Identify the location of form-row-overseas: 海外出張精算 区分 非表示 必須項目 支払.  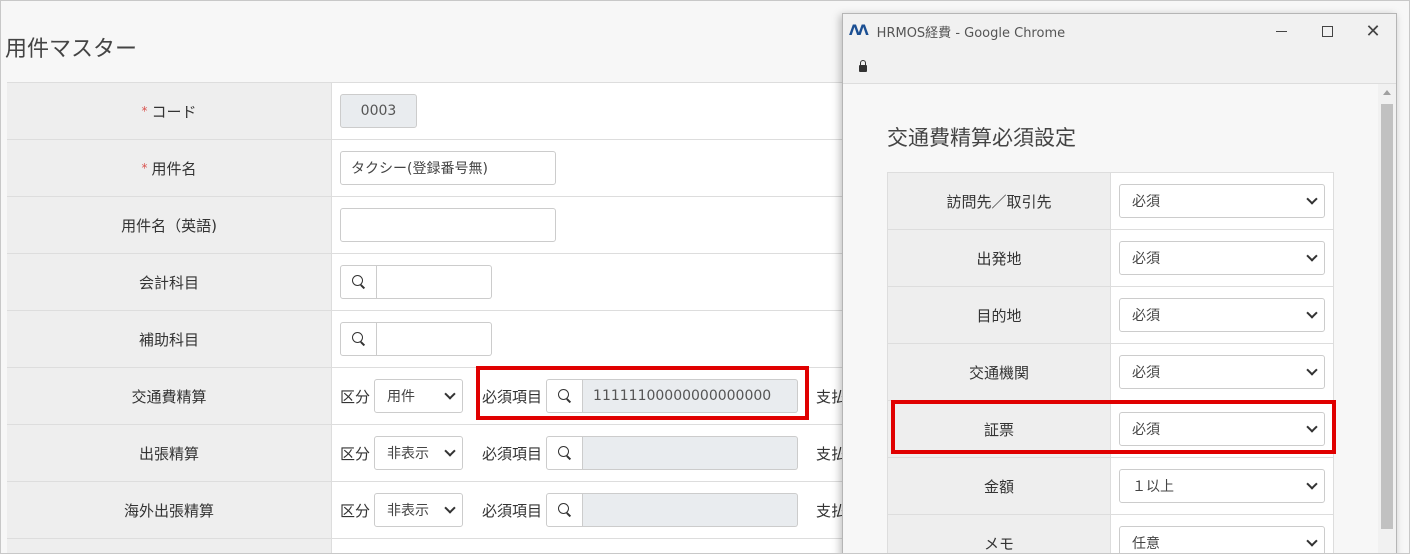
(447, 510).